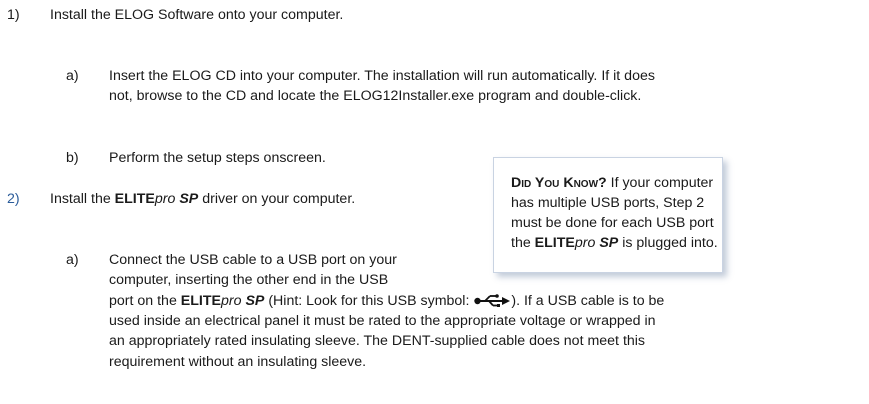  Describe the element at coordinates (614, 243) in the screenshot. I see `callout-line: the ELITEpro SP is plugged into.` at that location.